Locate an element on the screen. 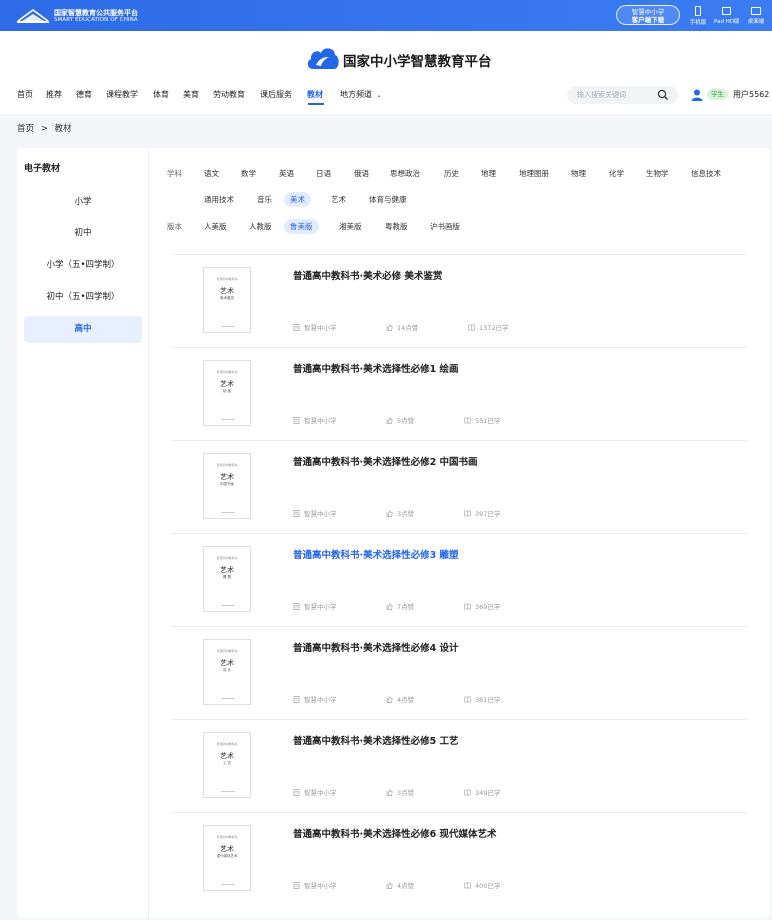 This screenshot has height=920, width=772. book-cover: 普通高中教科书 艺术 雕 塑 is located at coordinates (227, 579).